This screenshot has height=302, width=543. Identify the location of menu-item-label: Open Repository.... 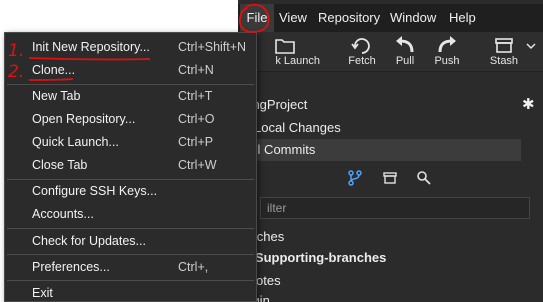
(84, 119).